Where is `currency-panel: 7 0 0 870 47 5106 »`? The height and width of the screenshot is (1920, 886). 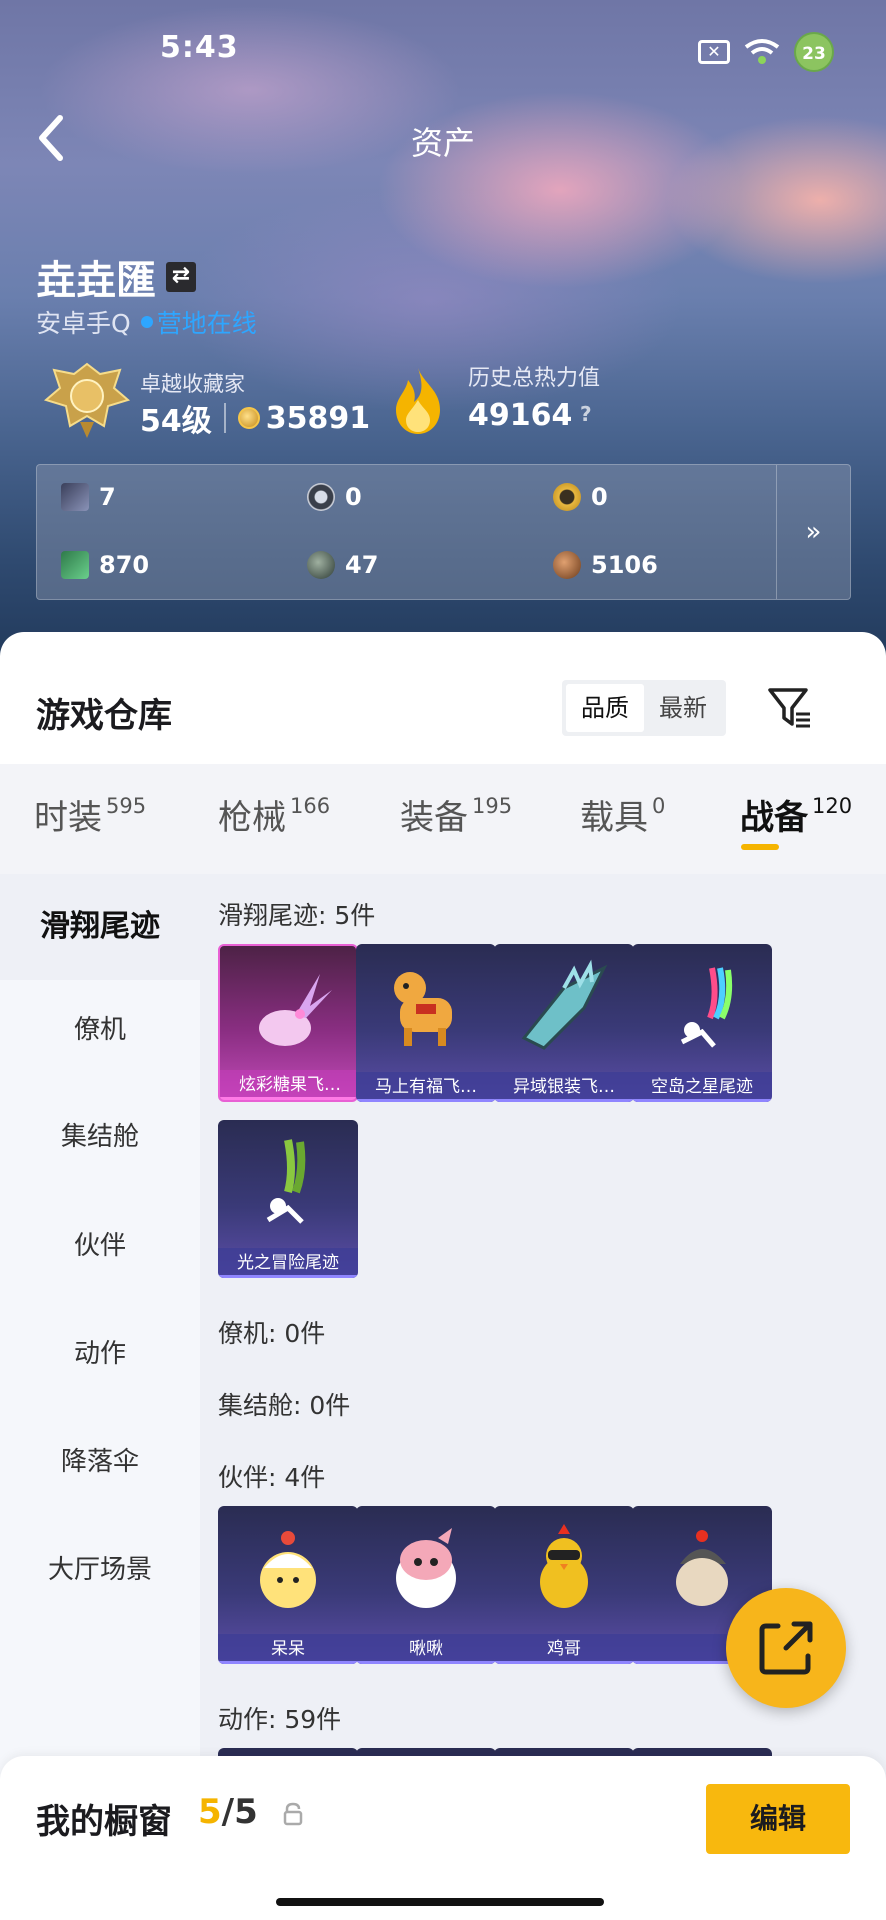
currency-panel: 7 0 0 870 47 5106 » is located at coordinates (443, 532).